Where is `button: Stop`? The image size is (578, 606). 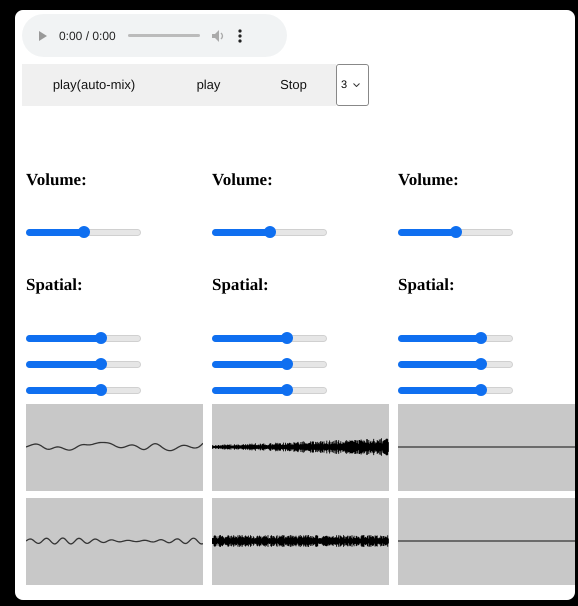 button: Stop is located at coordinates (293, 85).